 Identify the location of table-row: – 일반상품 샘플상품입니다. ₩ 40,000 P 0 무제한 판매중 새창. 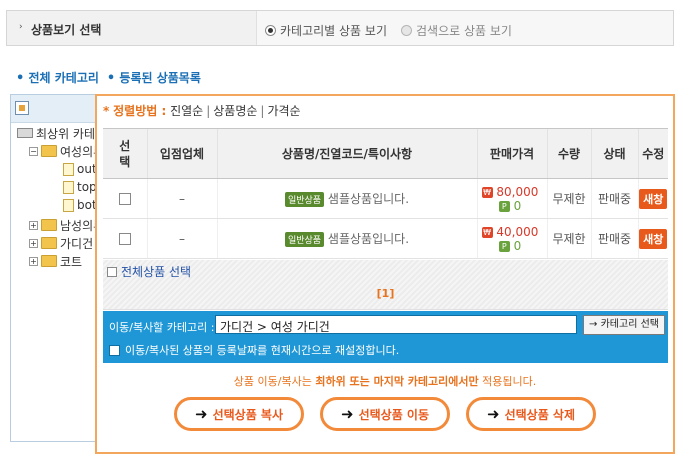
(385, 238).